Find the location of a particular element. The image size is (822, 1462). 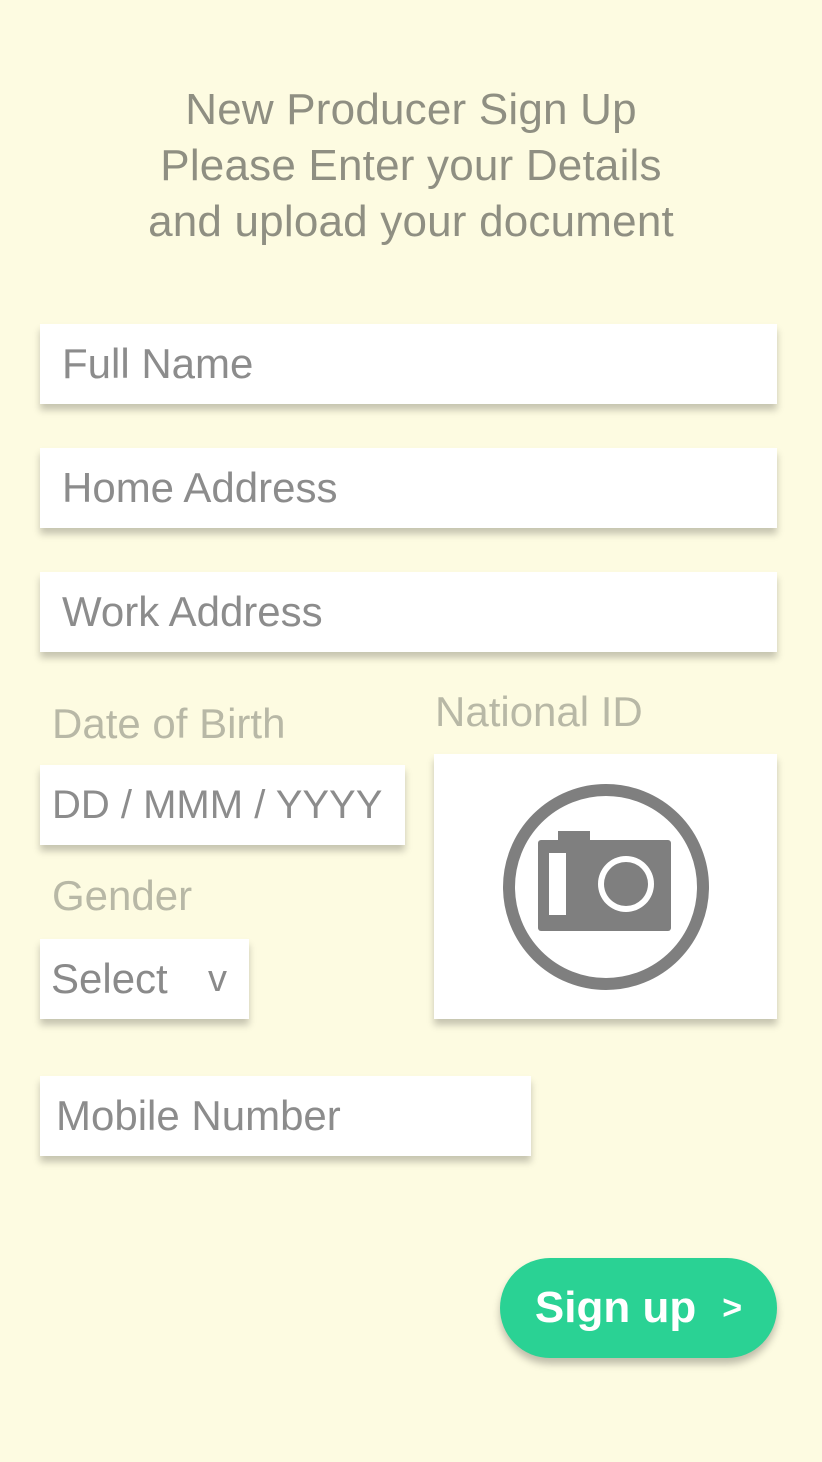

mobile-number-field is located at coordinates (285, 1116).